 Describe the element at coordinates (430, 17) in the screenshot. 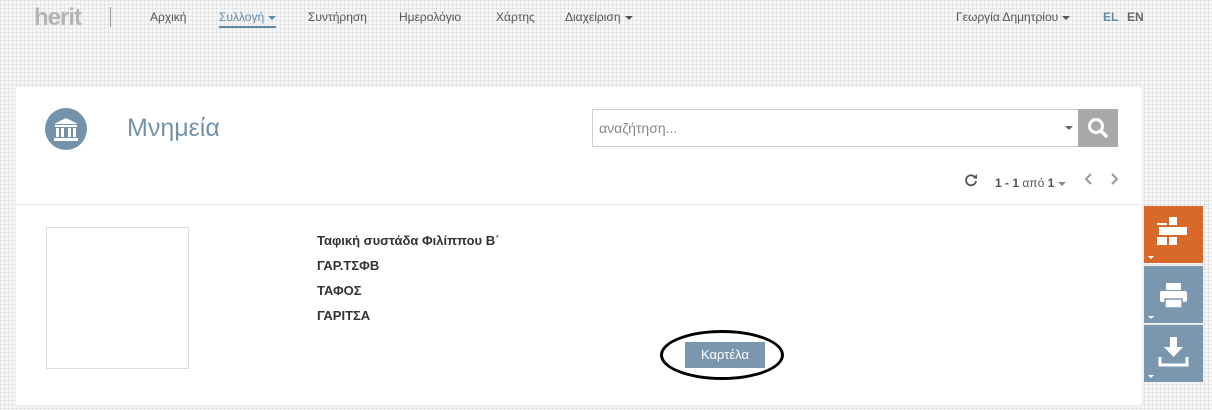

I see `nav-calendar: Ημερολόγιο` at that location.